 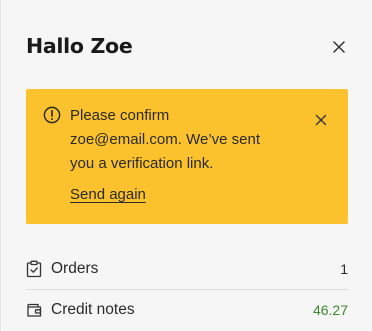 I want to click on send-again-link: Send again, so click(x=108, y=195).